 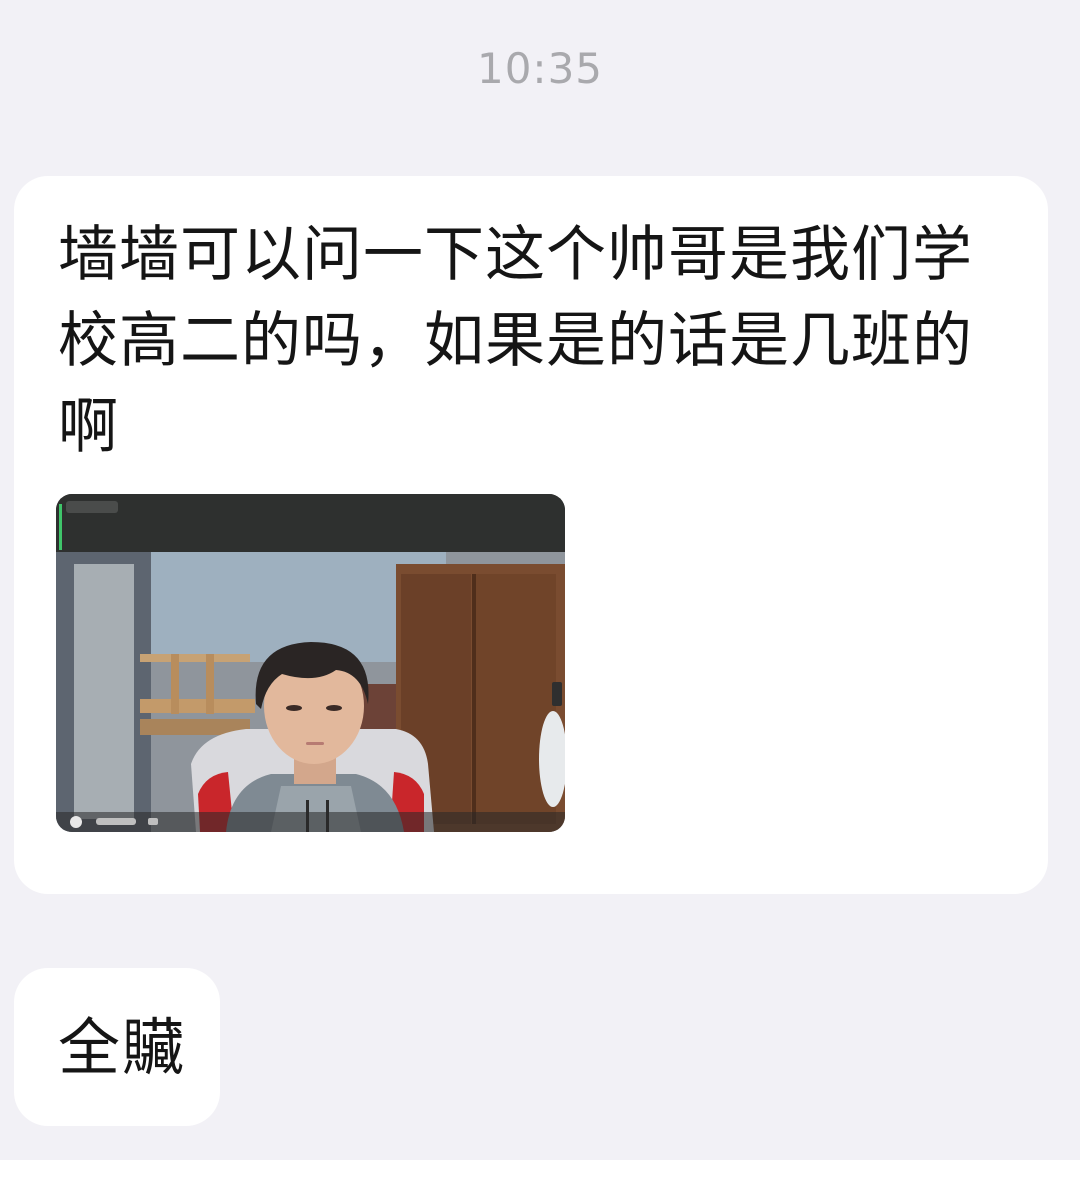 I want to click on message-text-2: 全贜, so click(x=122, y=1047).